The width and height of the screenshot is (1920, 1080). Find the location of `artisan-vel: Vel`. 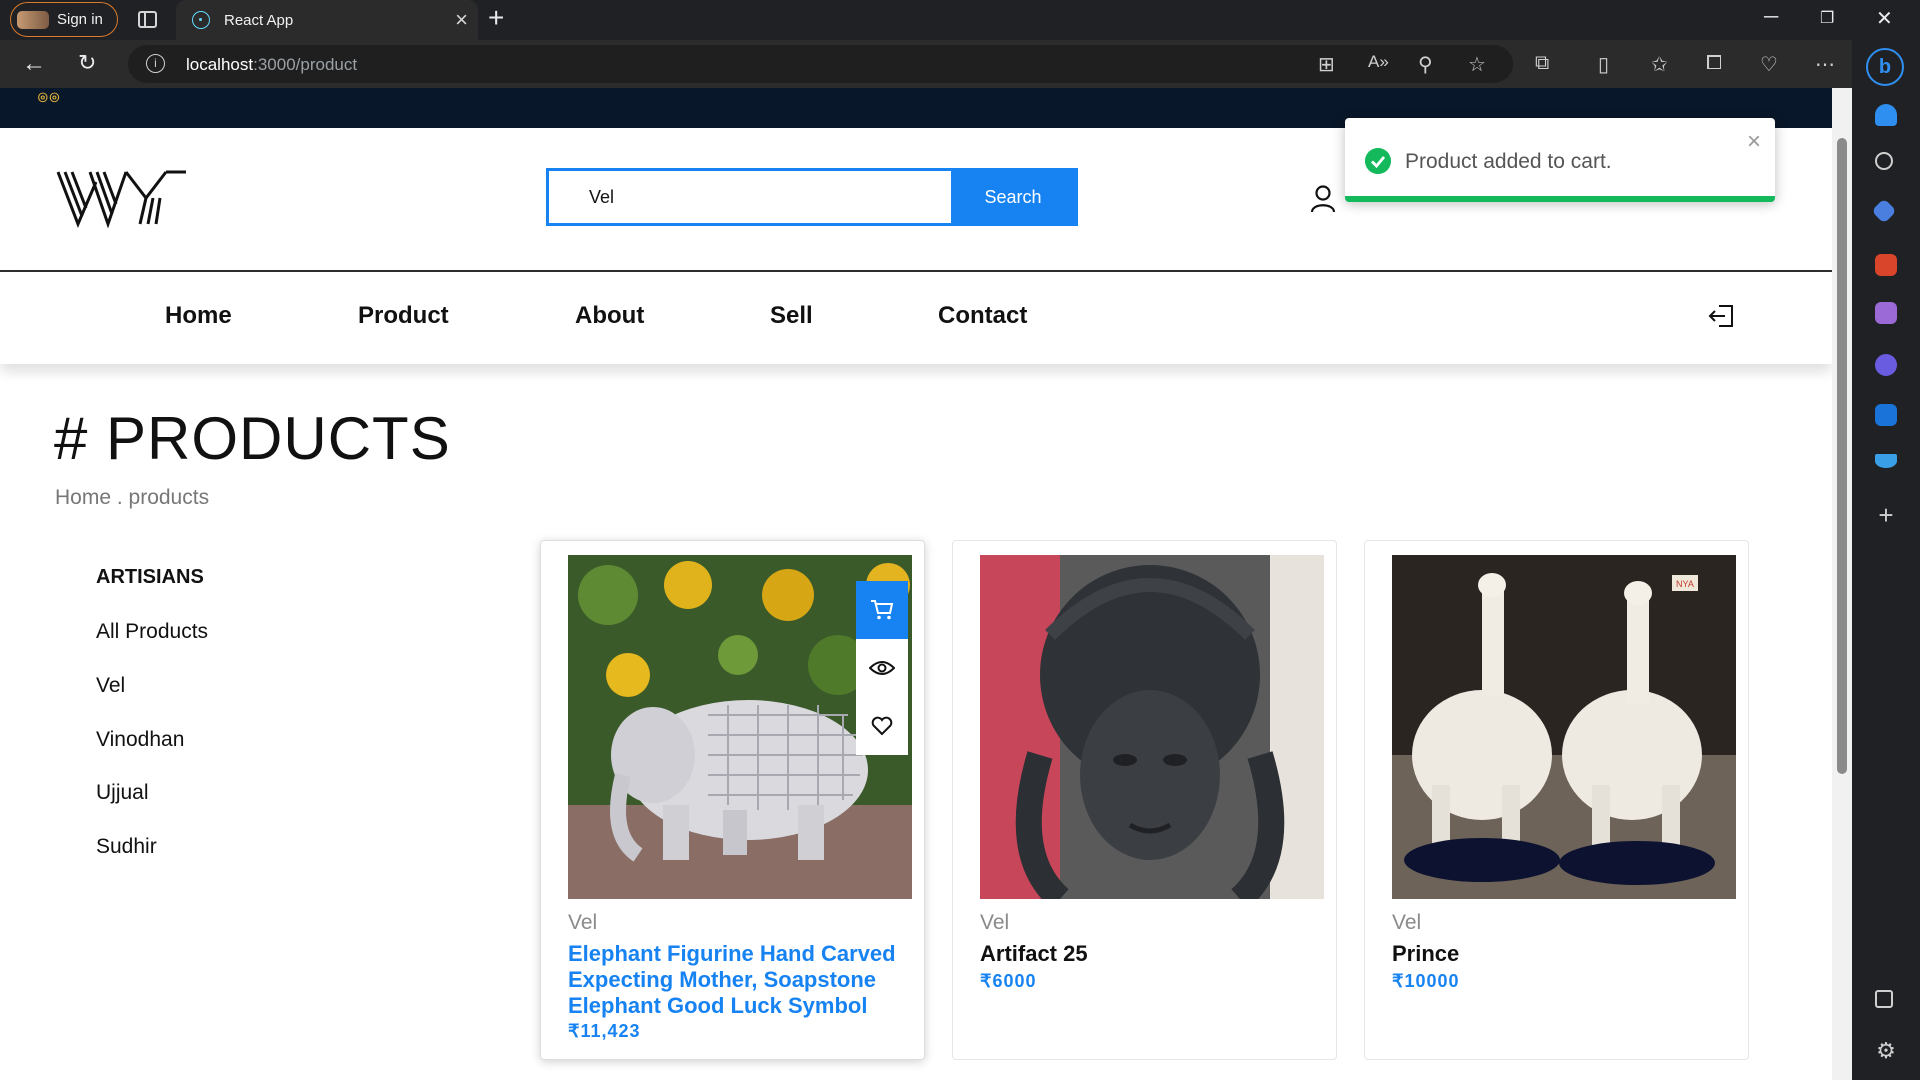

artisan-vel: Vel is located at coordinates (110, 686).